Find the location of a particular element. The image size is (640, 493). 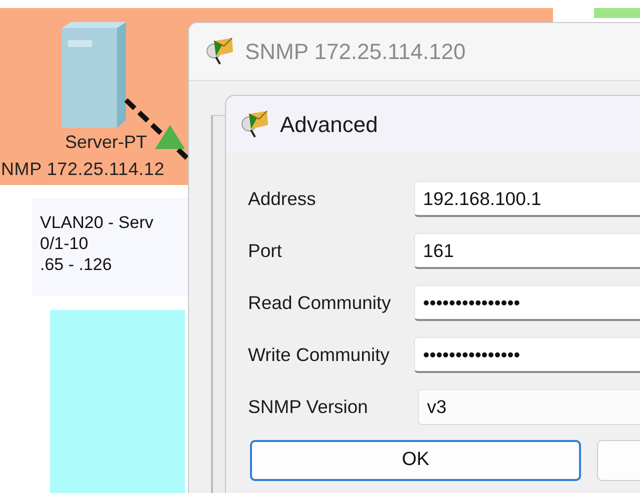

ok-button: OK is located at coordinates (416, 460).